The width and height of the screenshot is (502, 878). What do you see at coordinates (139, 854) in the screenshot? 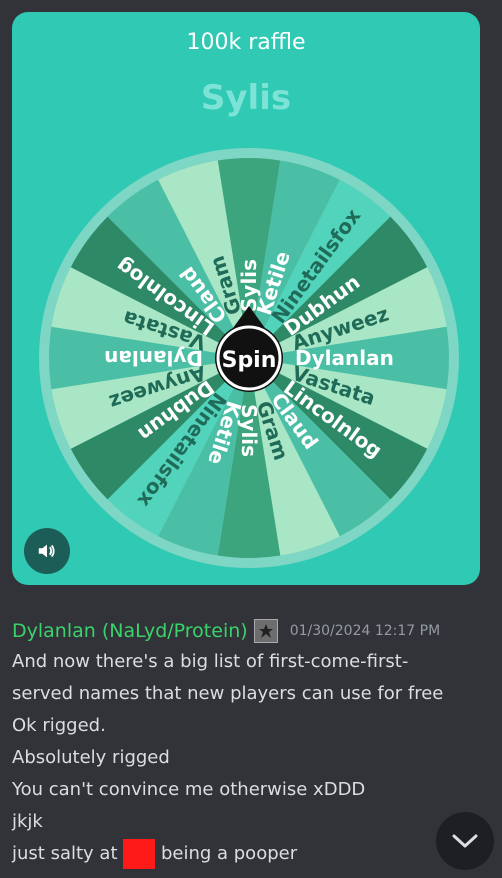
I see `redaction-box` at bounding box center [139, 854].